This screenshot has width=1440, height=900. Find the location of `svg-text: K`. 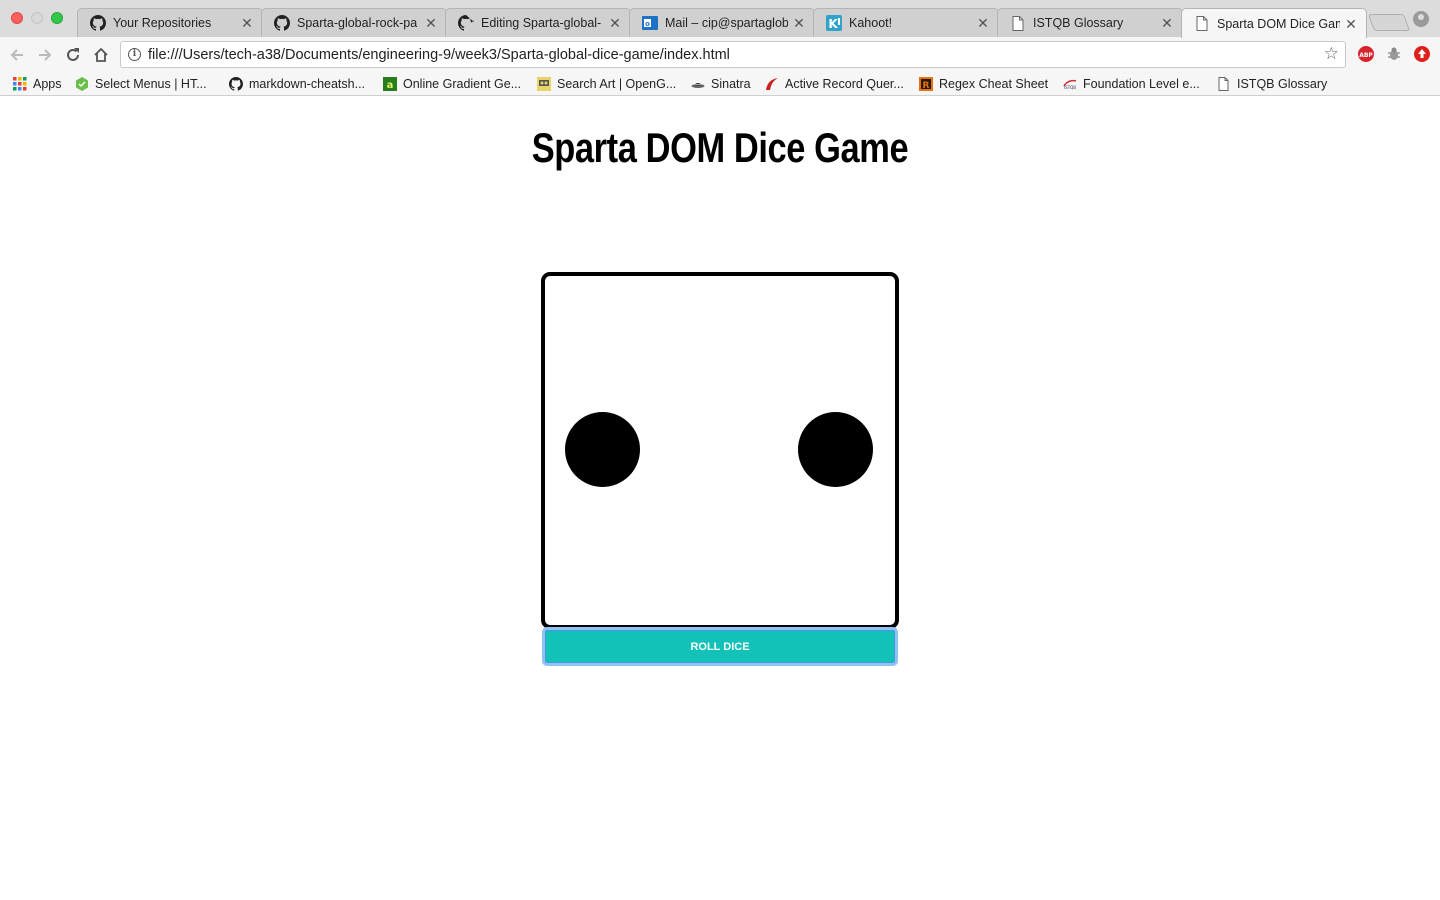

svg-text: K is located at coordinates (833, 24).